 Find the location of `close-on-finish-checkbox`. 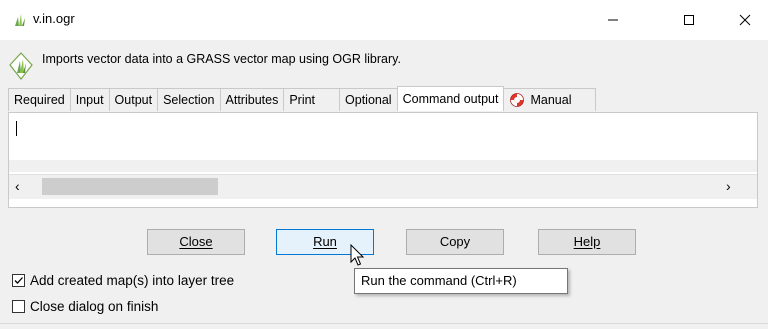

close-on-finish-checkbox is located at coordinates (18, 306).